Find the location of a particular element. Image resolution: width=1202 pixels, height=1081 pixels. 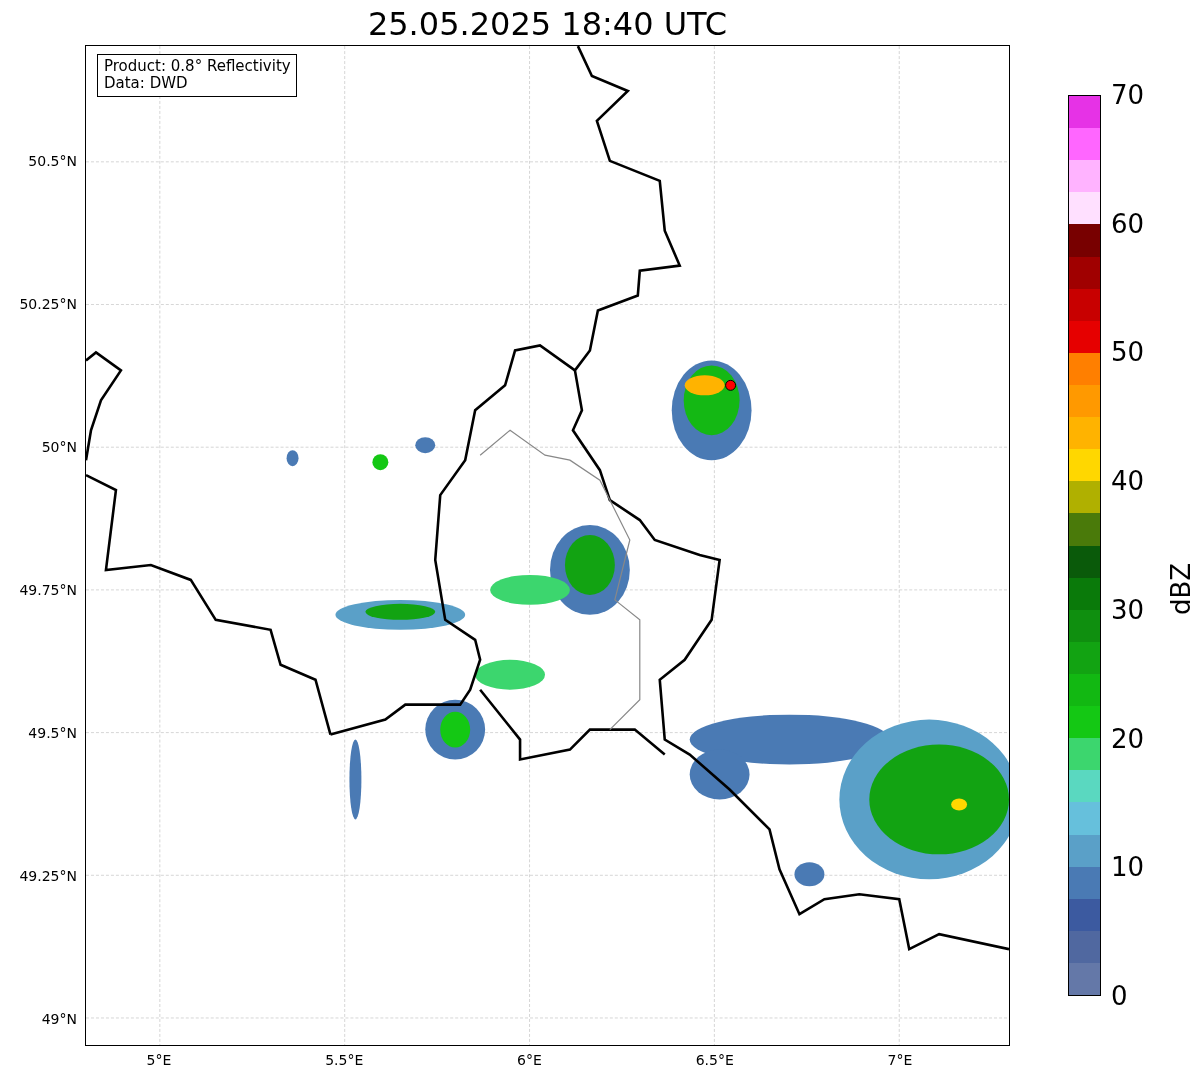

colorbar-tick-label: 60 is located at coordinates (1128, 223).